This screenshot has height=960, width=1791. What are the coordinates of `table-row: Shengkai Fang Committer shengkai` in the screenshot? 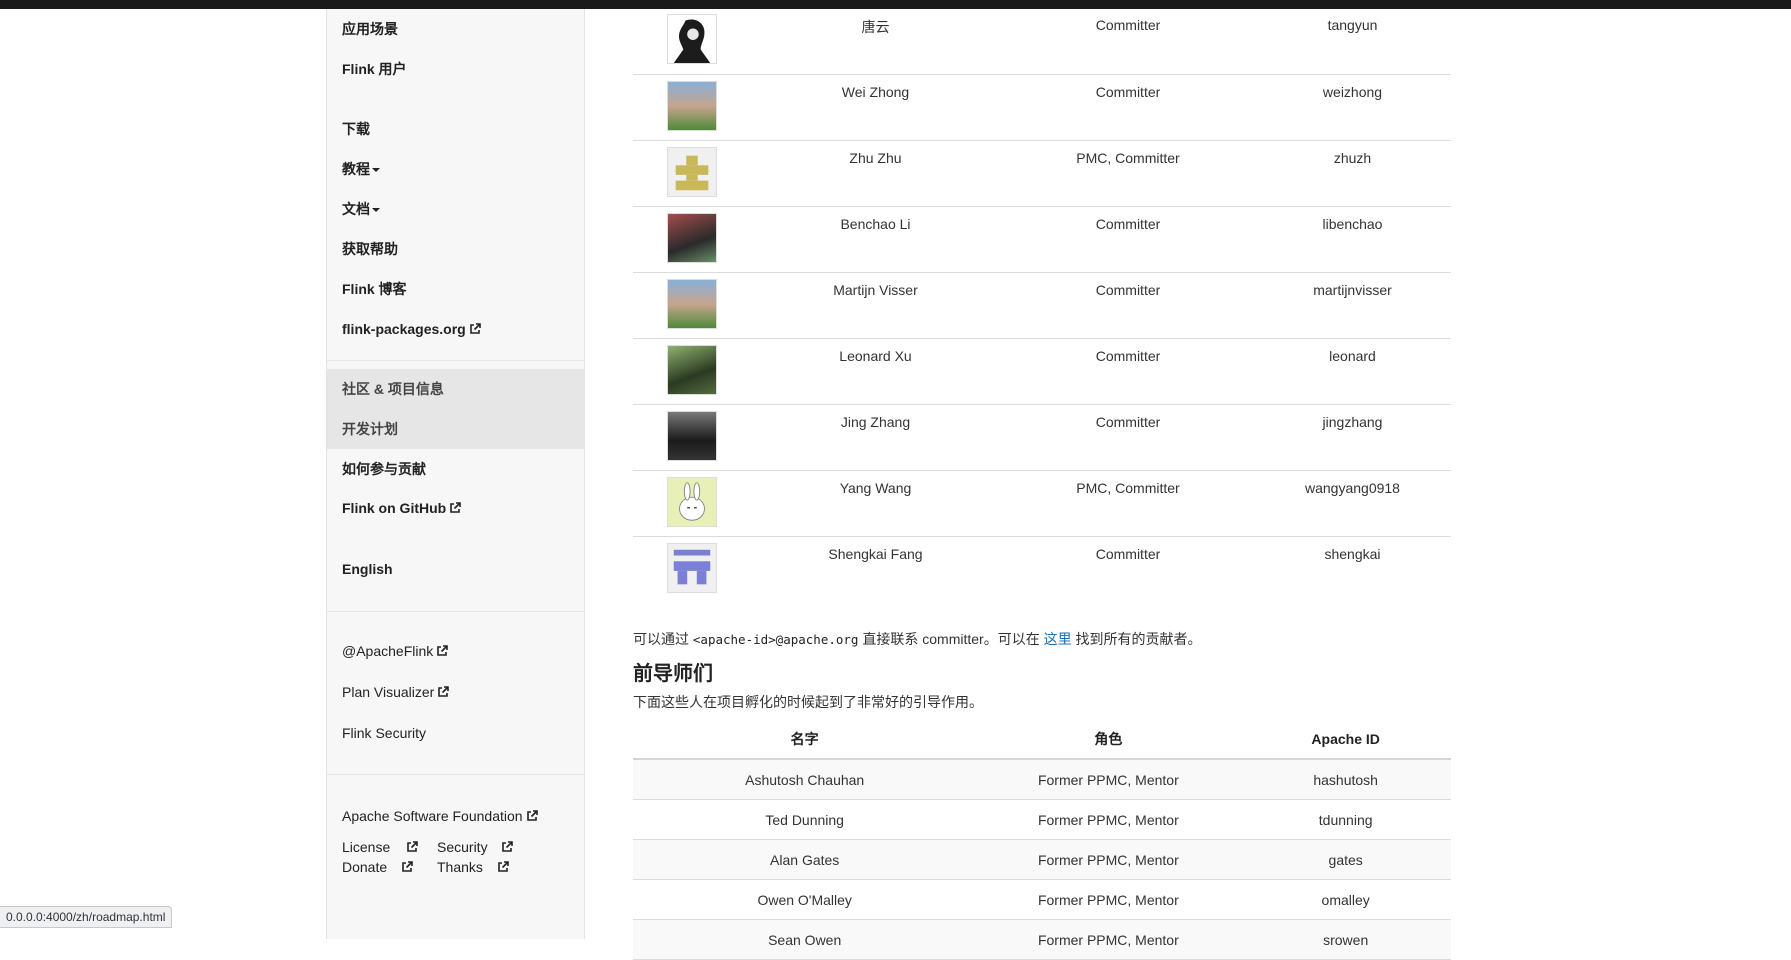 It's located at (1042, 569).